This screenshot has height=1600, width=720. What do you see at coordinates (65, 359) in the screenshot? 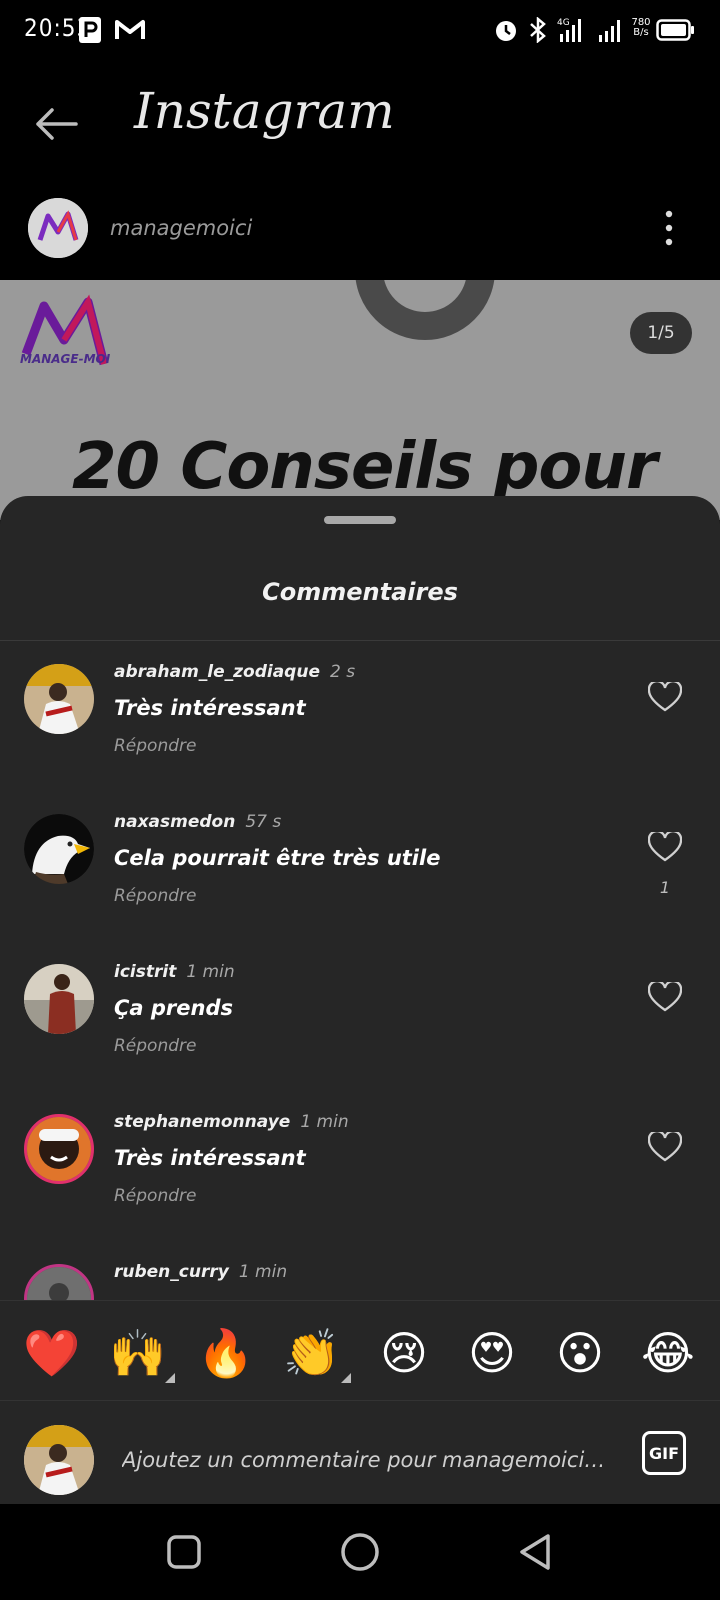
I see `post-brand-label: MANAGE-MOI` at bounding box center [65, 359].